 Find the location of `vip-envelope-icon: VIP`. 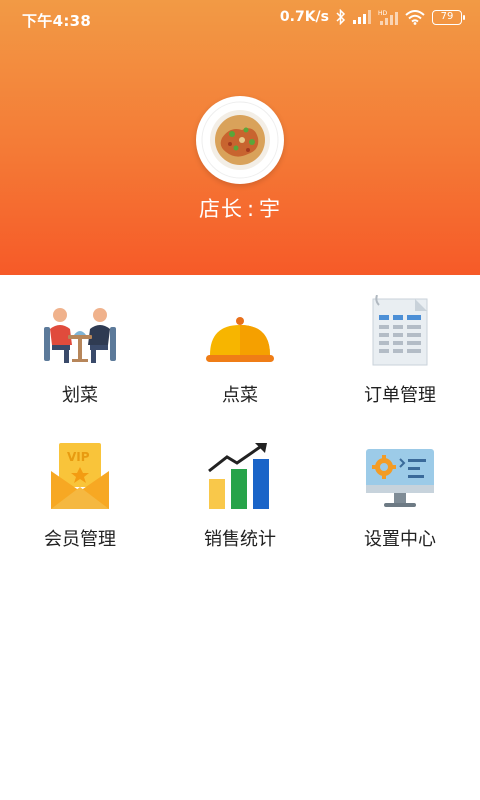

vip-envelope-icon: VIP is located at coordinates (80, 476).